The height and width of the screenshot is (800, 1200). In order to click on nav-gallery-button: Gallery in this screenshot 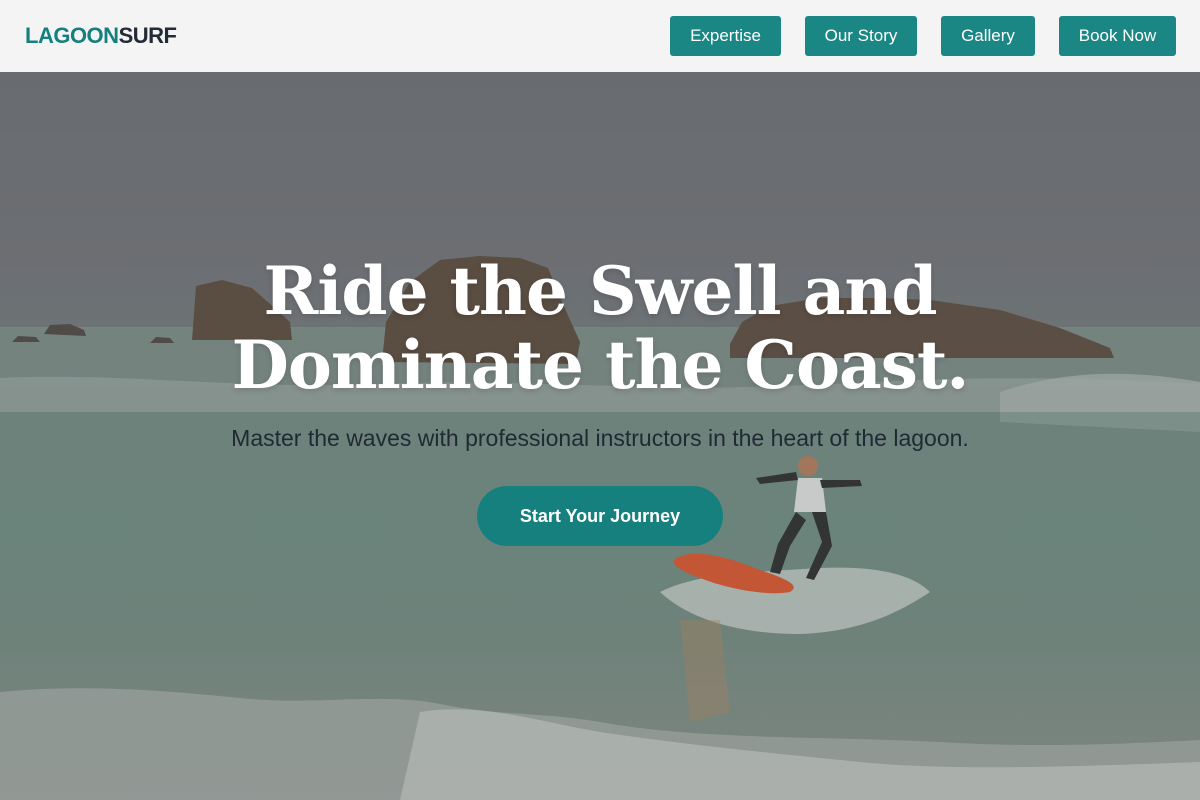, I will do `click(988, 36)`.